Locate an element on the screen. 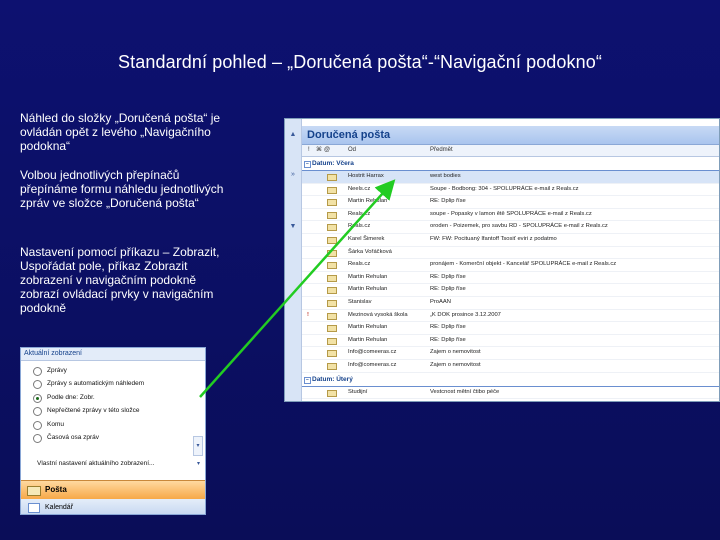  arrow-line is located at coordinates (297, 288).